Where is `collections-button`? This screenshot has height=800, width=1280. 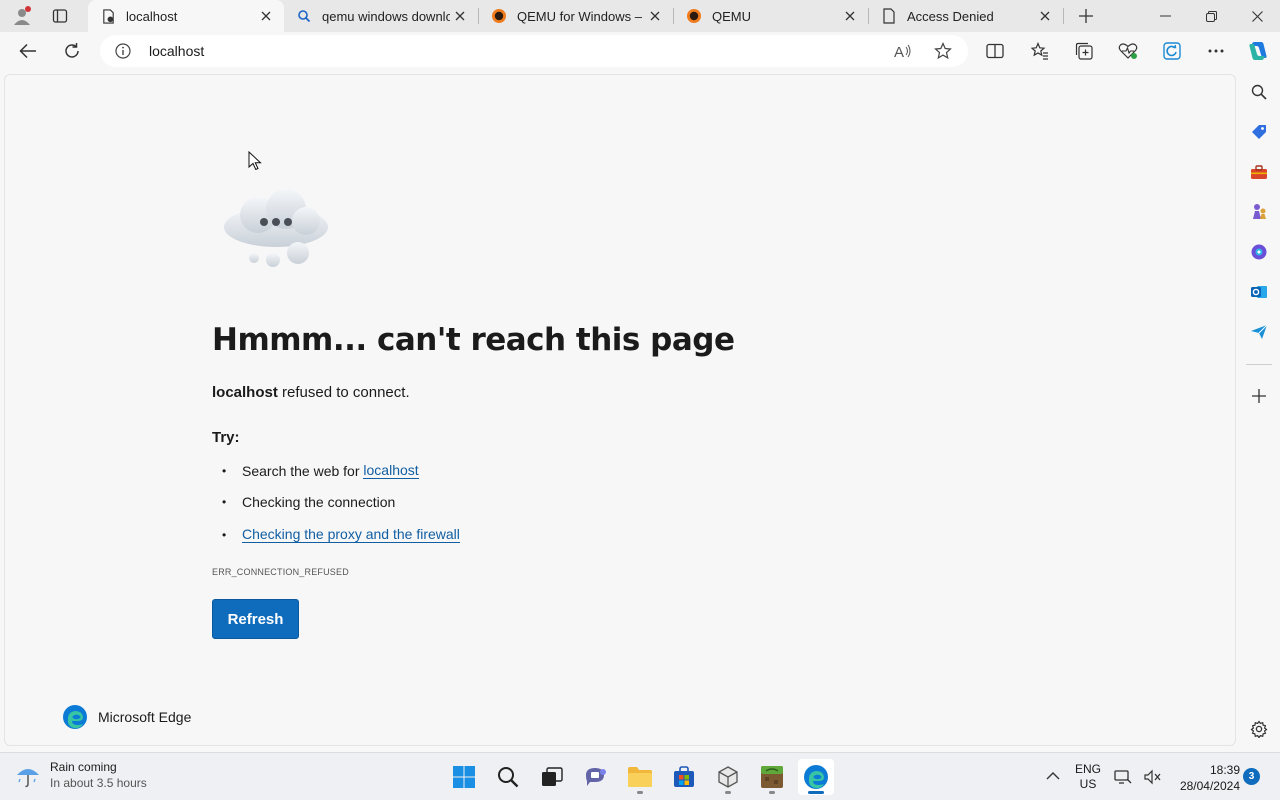 collections-button is located at coordinates (1084, 51).